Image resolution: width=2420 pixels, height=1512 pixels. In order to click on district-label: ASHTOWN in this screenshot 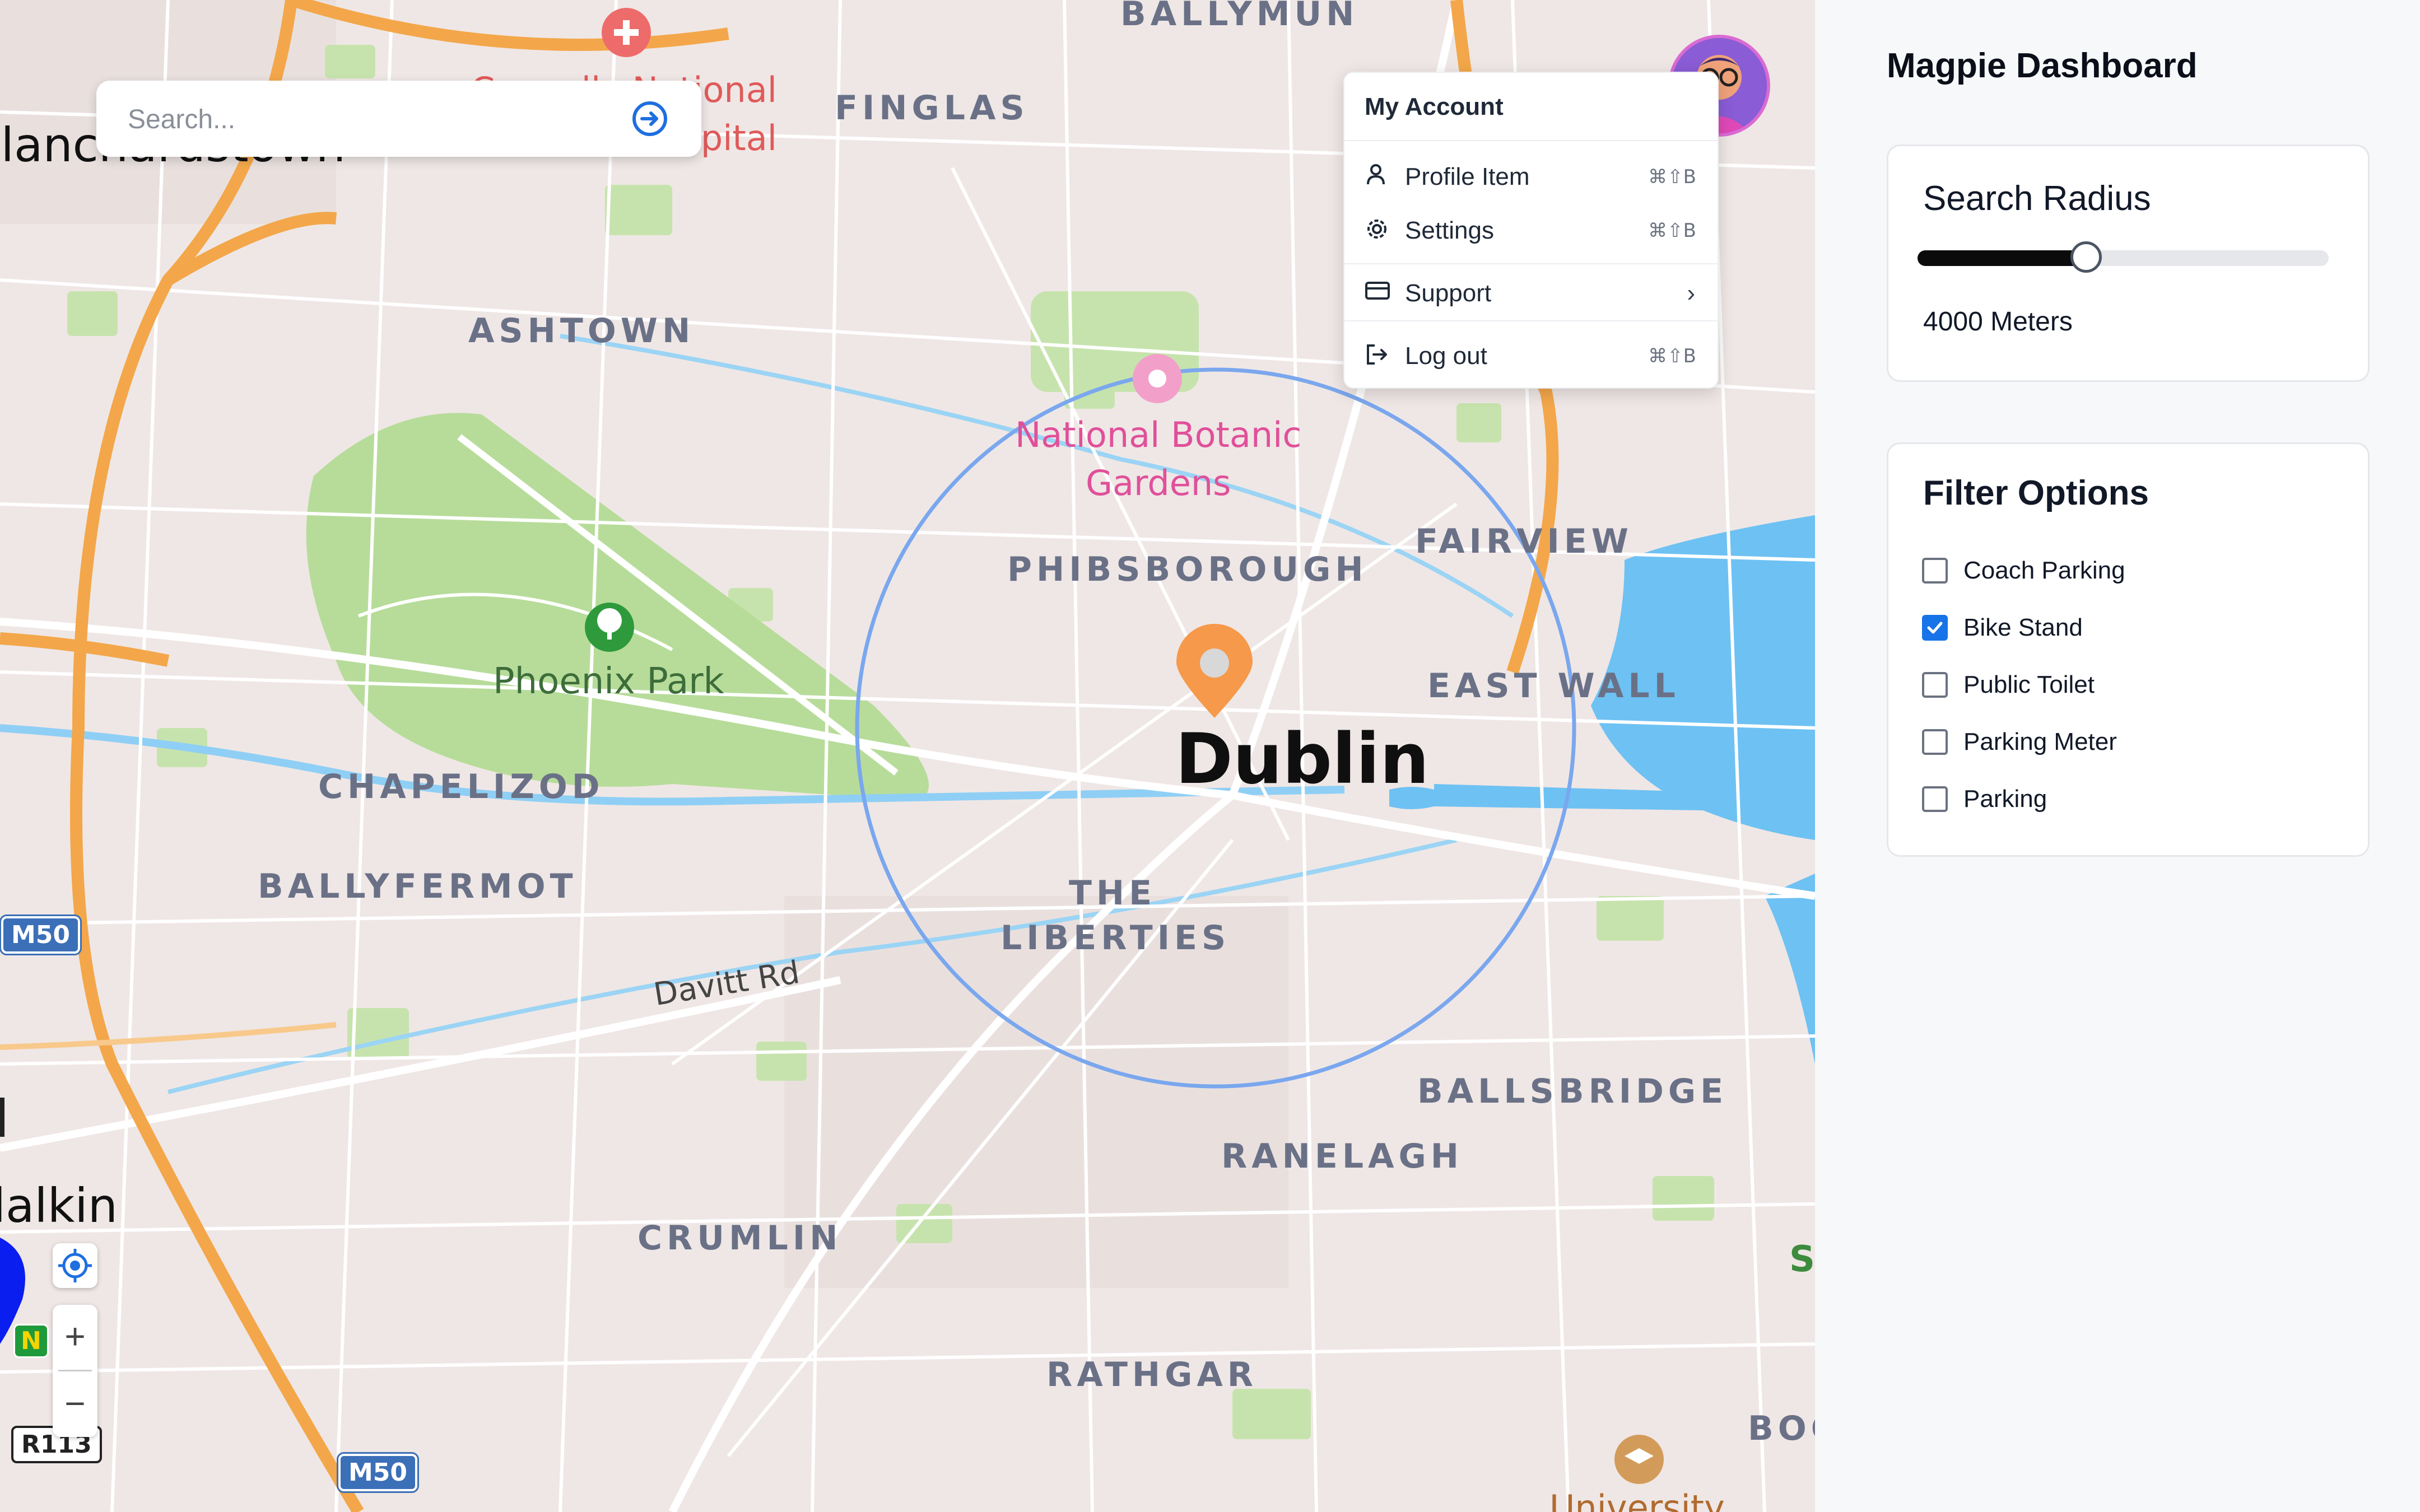, I will do `click(582, 331)`.